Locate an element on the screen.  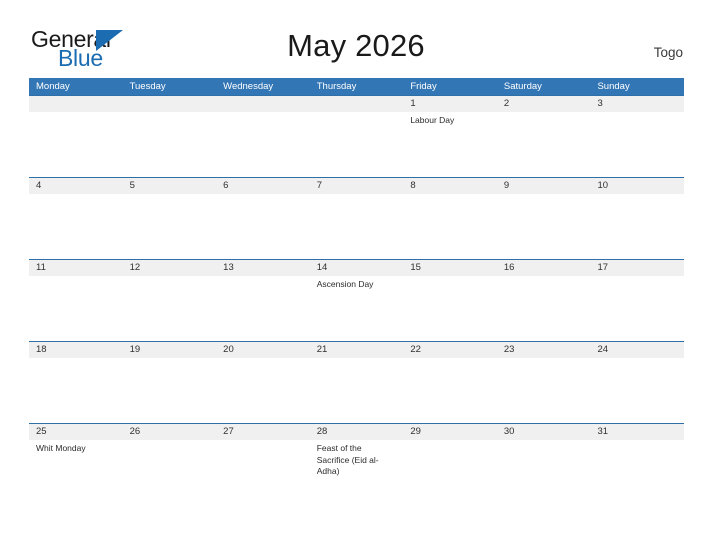
country-label: Togo is located at coordinates (668, 52).